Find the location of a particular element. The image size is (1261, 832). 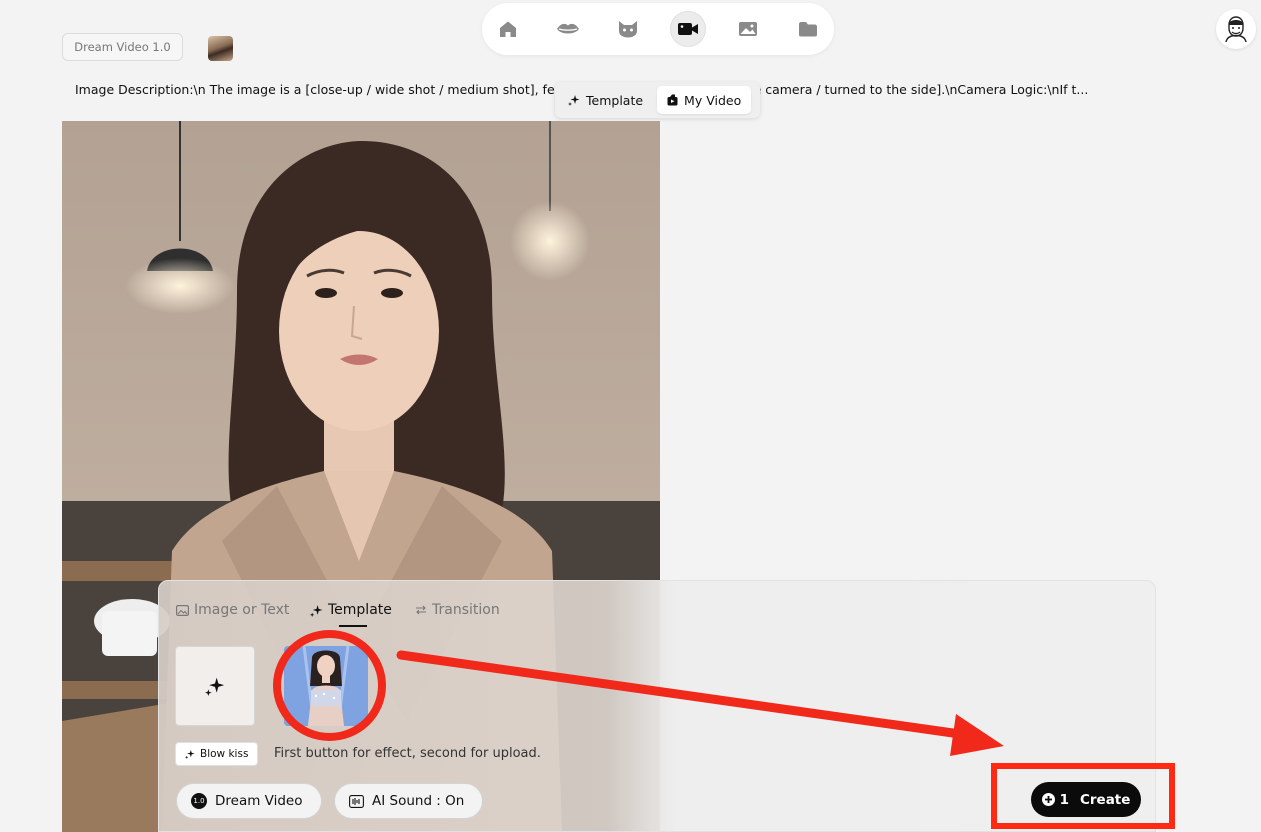

top-nav is located at coordinates (658, 29).